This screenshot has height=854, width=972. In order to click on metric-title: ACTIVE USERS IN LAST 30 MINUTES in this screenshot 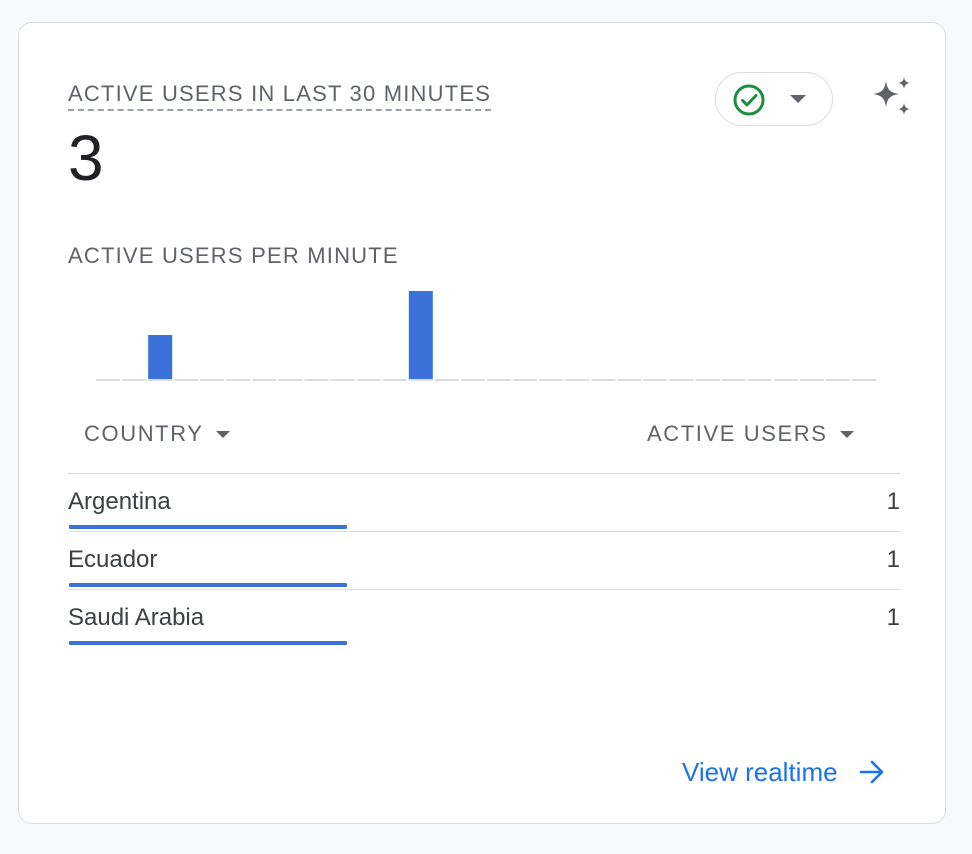, I will do `click(280, 96)`.